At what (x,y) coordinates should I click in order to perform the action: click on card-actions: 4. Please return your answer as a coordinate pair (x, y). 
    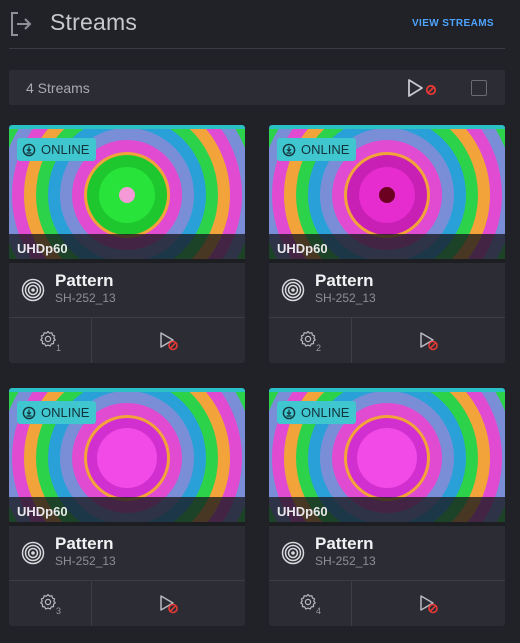
    Looking at the image, I should click on (387, 603).